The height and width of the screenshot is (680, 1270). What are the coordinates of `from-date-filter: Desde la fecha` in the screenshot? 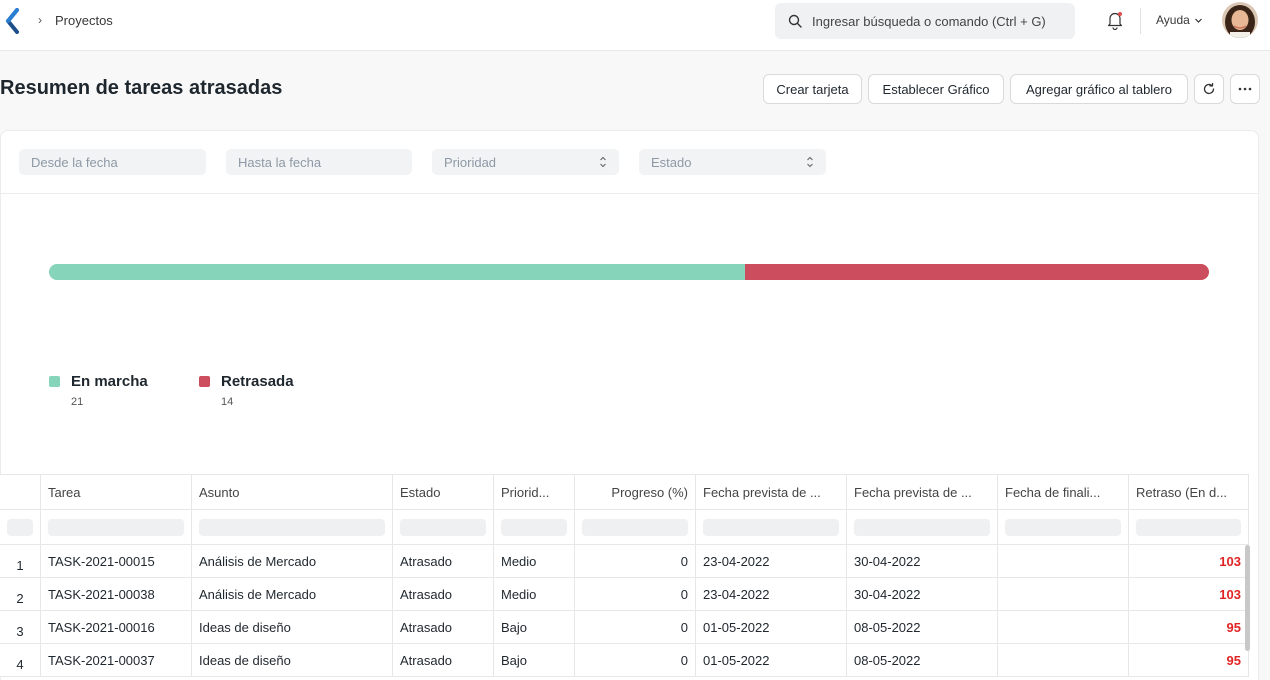 It's located at (112, 162).